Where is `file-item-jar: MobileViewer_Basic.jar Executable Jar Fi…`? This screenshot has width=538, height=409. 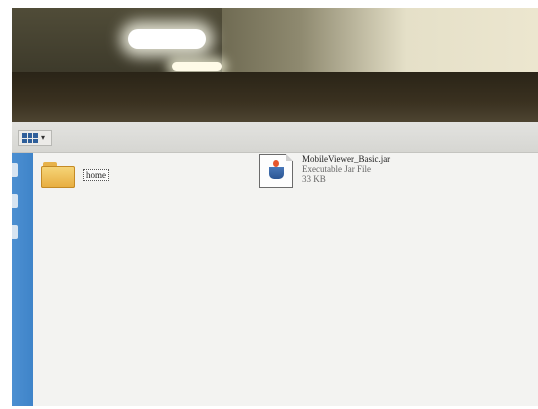
file-item-jar: MobileViewer_Basic.jar Executable Jar Fi… is located at coordinates (324, 171).